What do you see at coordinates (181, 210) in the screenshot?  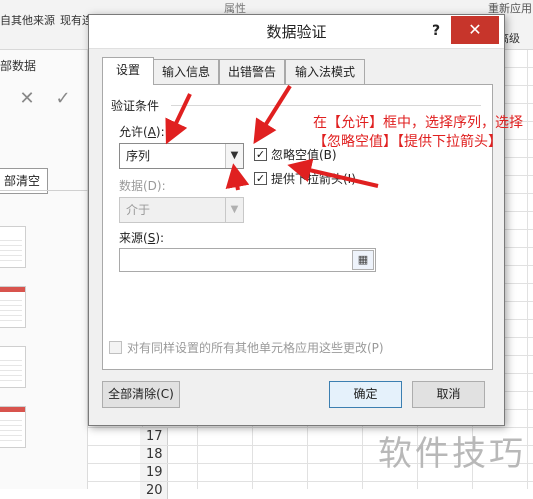 I see `data-select: 介于 ▼` at bounding box center [181, 210].